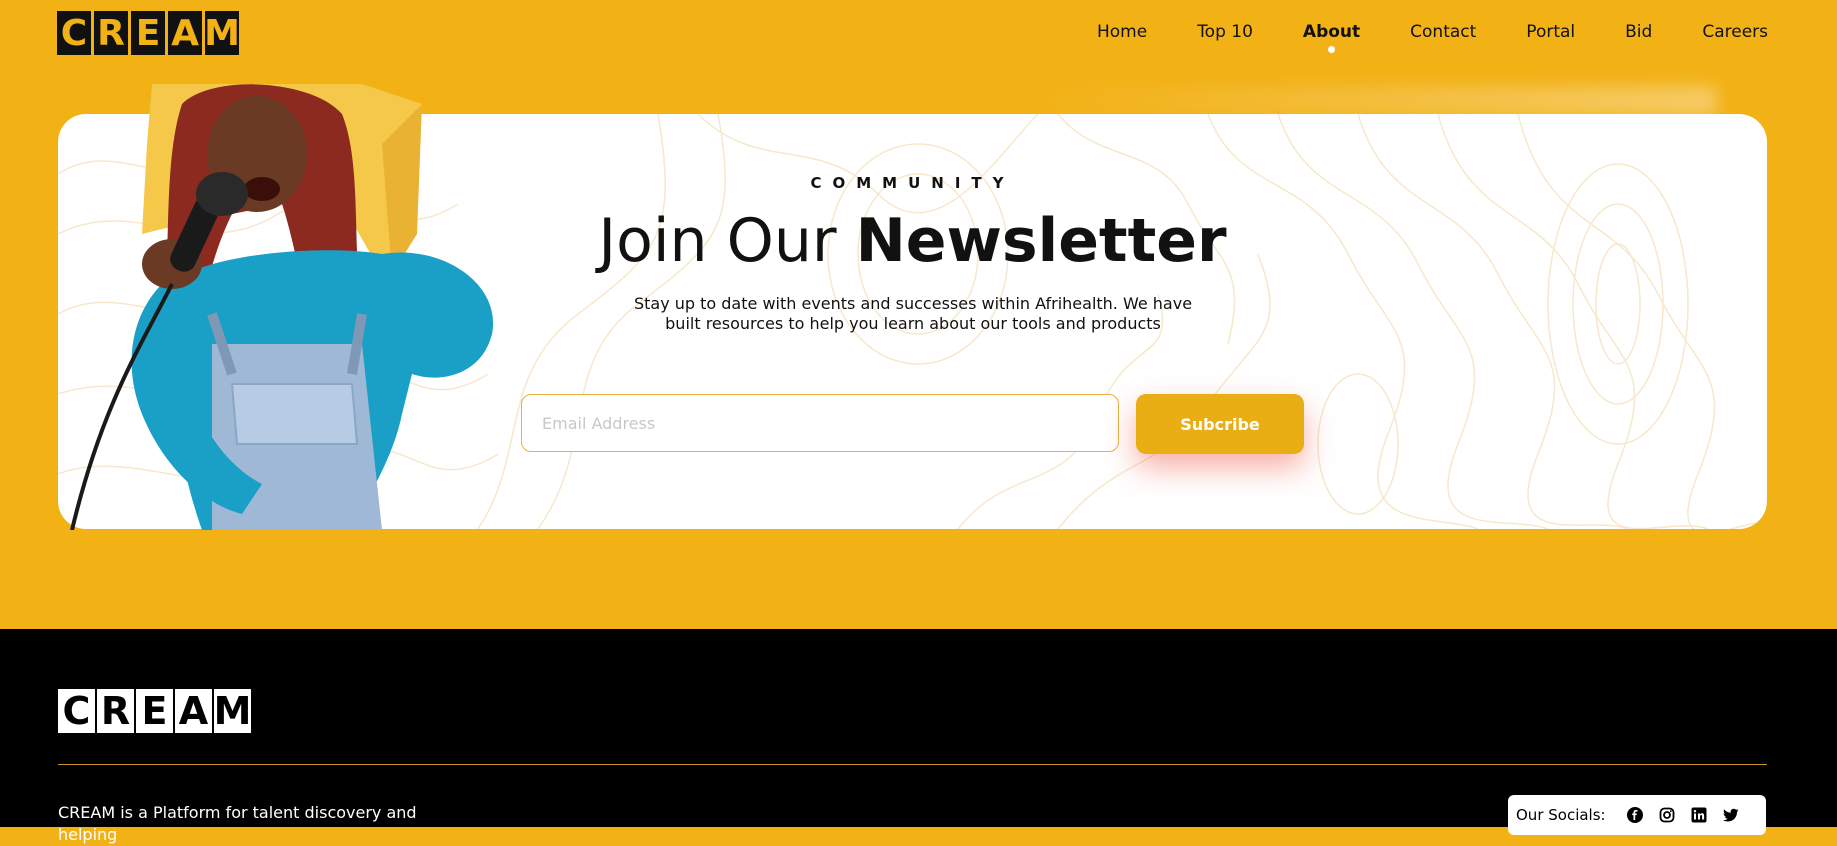  Describe the element at coordinates (282, 307) in the screenshot. I see `singer-illustration` at that location.